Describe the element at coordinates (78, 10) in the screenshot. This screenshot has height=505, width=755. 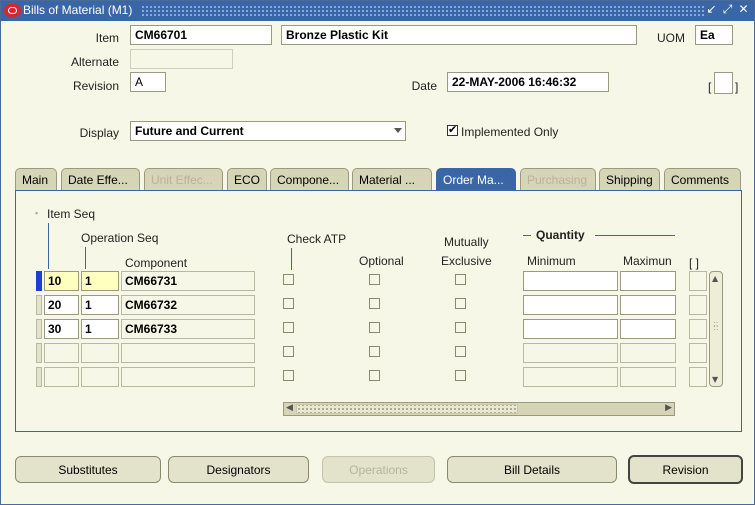
I see `window-title: Bills of Material (M1)` at that location.